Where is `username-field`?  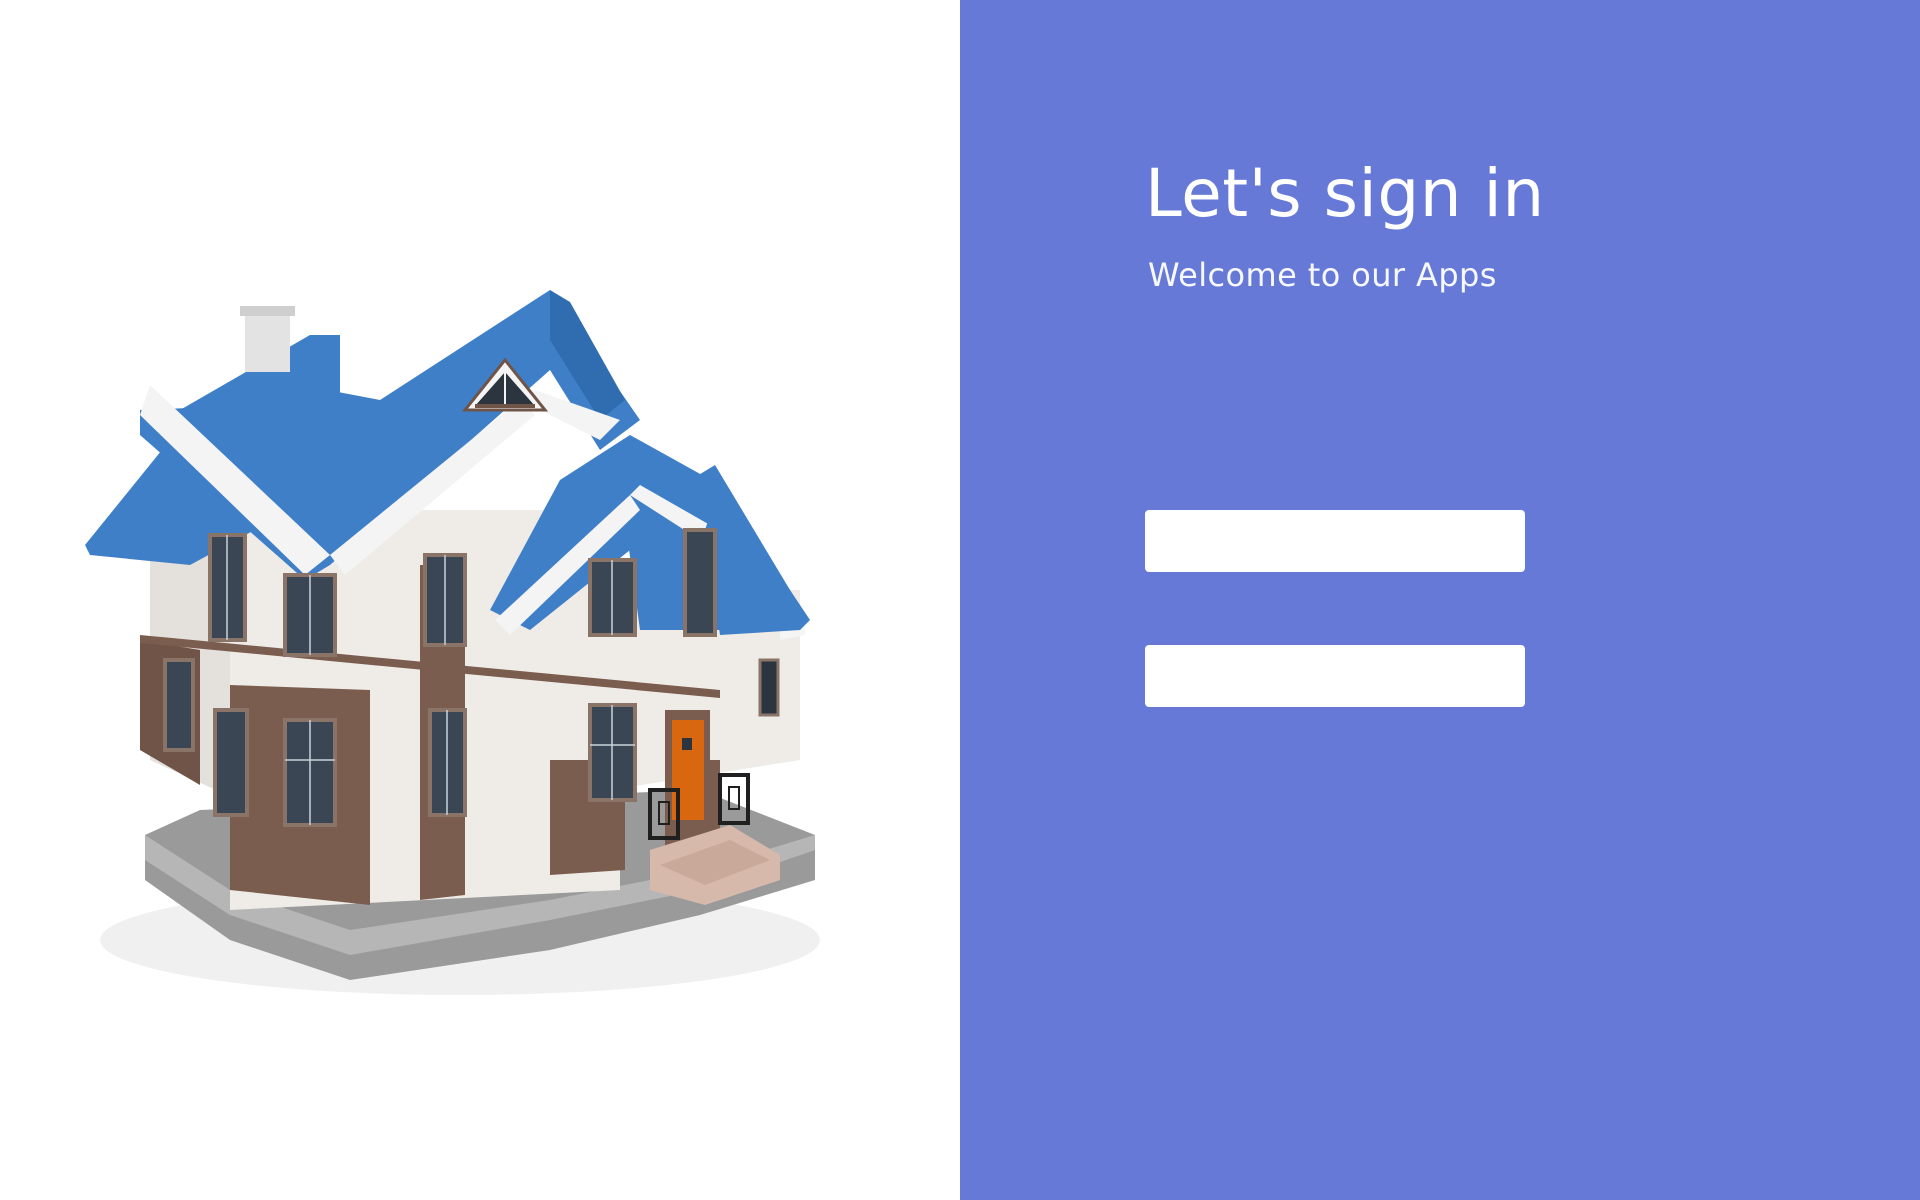
username-field is located at coordinates (1335, 541).